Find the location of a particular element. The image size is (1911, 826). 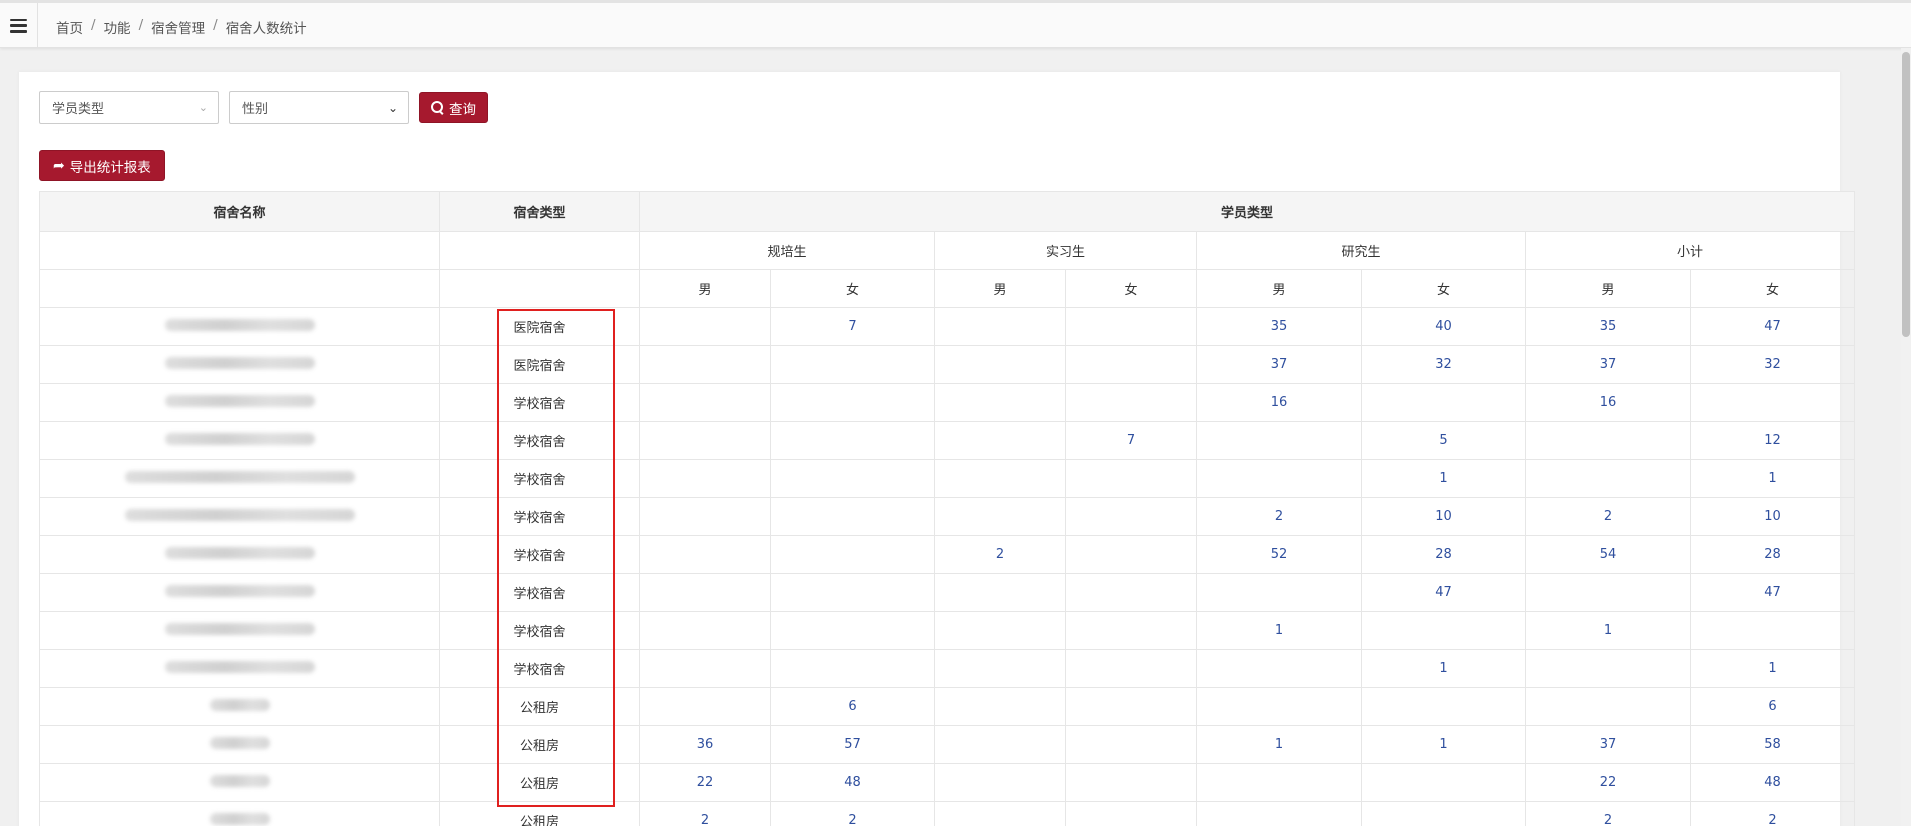

count-cell: 5 is located at coordinates (1443, 440).